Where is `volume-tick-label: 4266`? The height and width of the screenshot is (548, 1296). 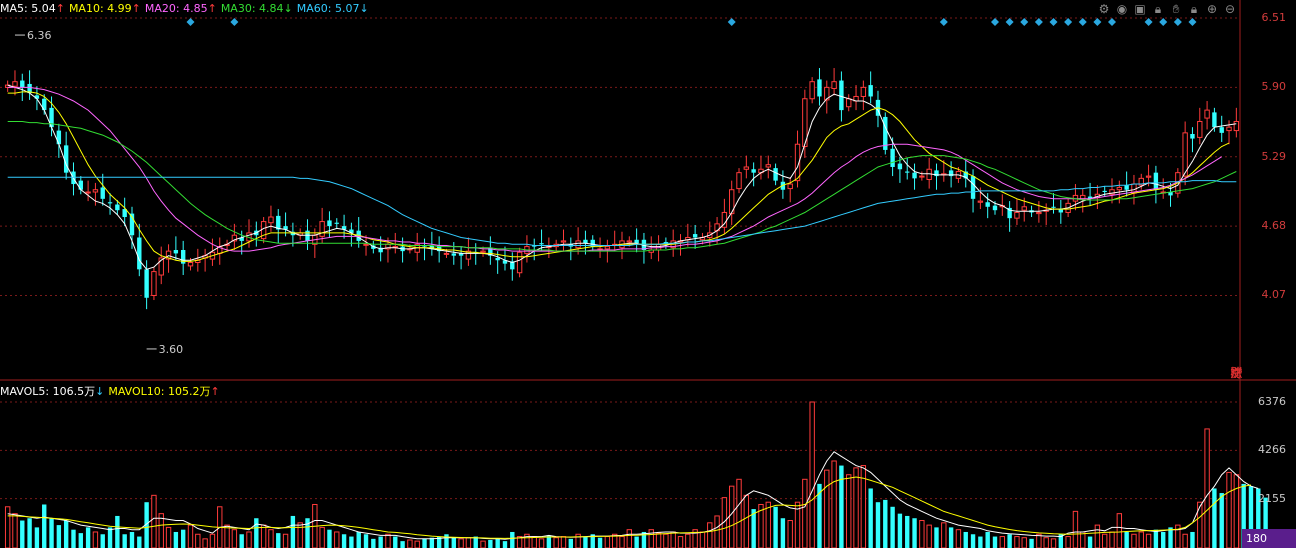
volume-tick-label: 4266 is located at coordinates (1272, 450).